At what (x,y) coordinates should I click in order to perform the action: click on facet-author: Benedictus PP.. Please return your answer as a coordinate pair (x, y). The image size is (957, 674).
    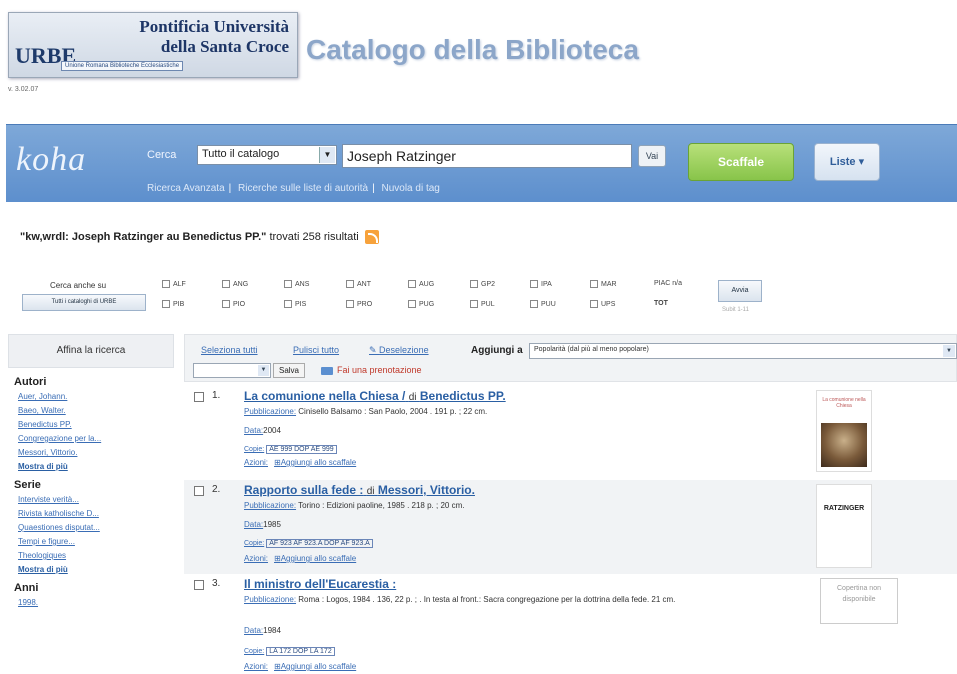
    Looking at the image, I should click on (96, 424).